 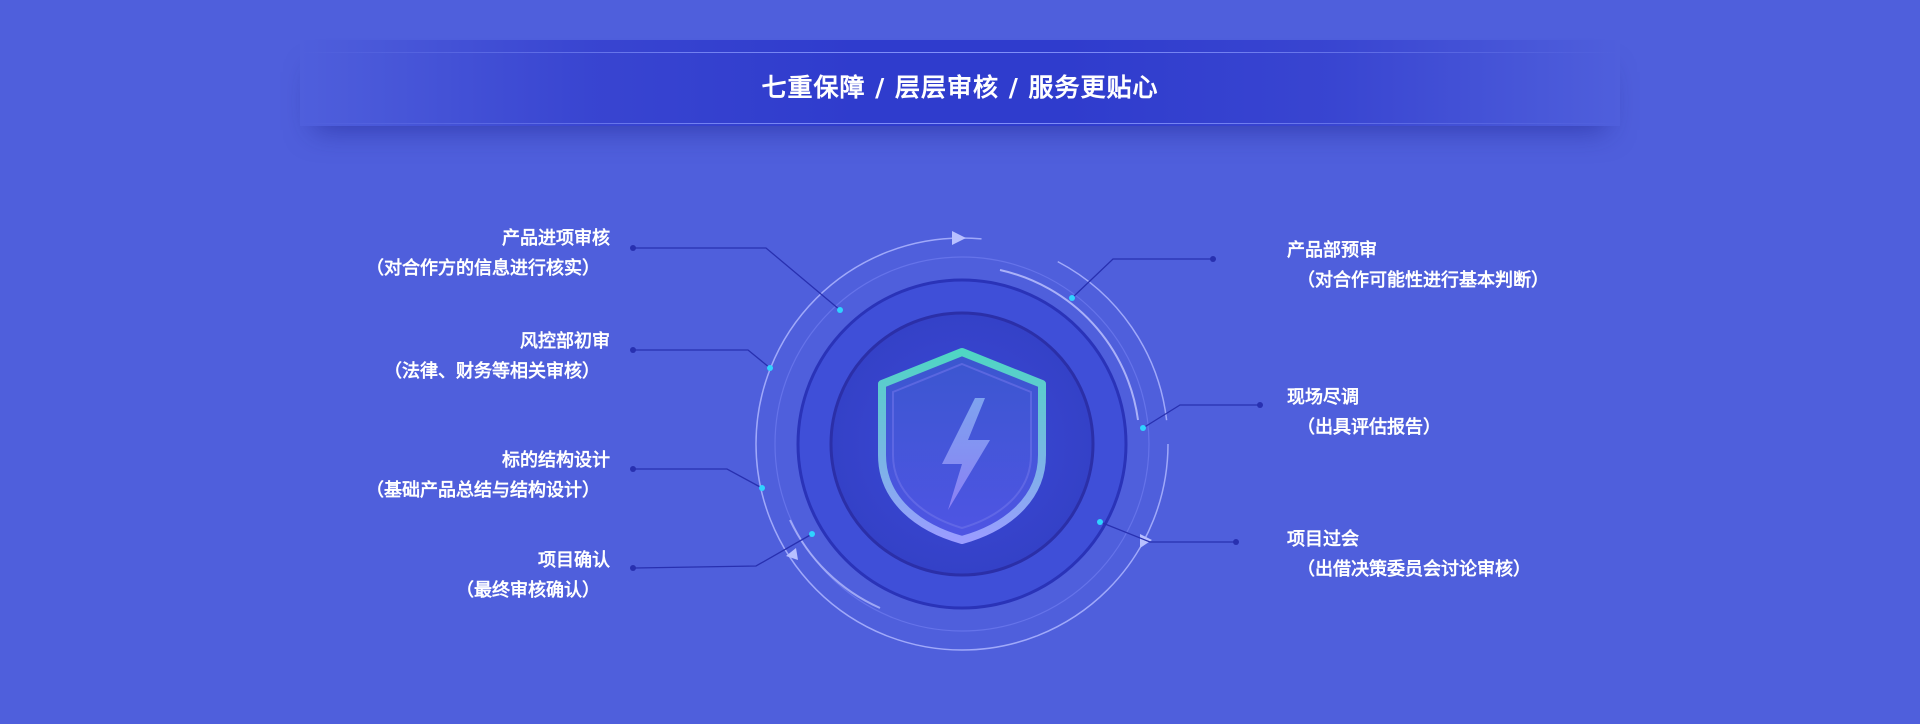 I want to click on step-desc: （法律、财务等相关审核）, so click(x=492, y=371).